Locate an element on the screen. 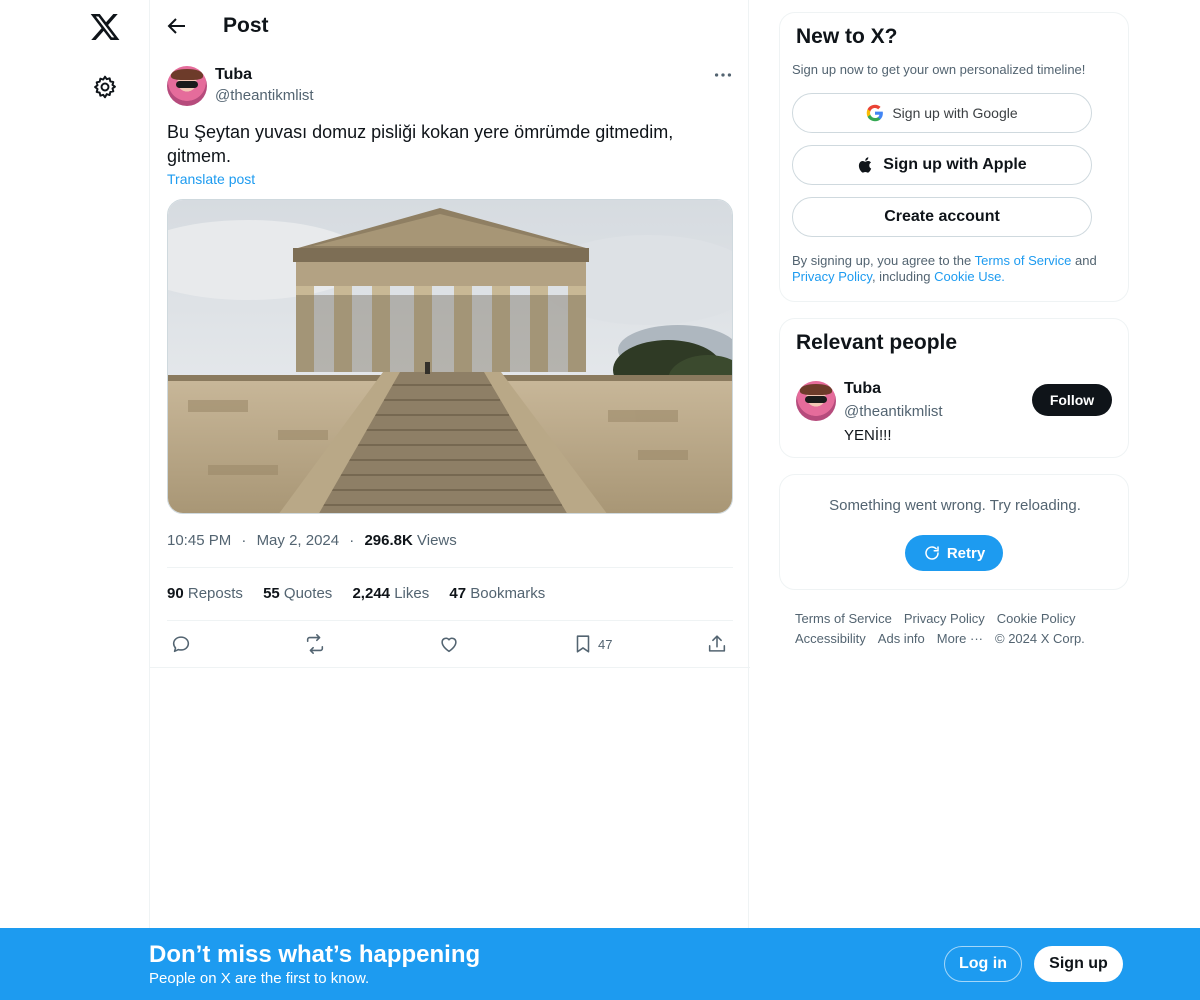 This screenshot has width=1200, height=1000. signup-card-title: New to X? is located at coordinates (847, 36).